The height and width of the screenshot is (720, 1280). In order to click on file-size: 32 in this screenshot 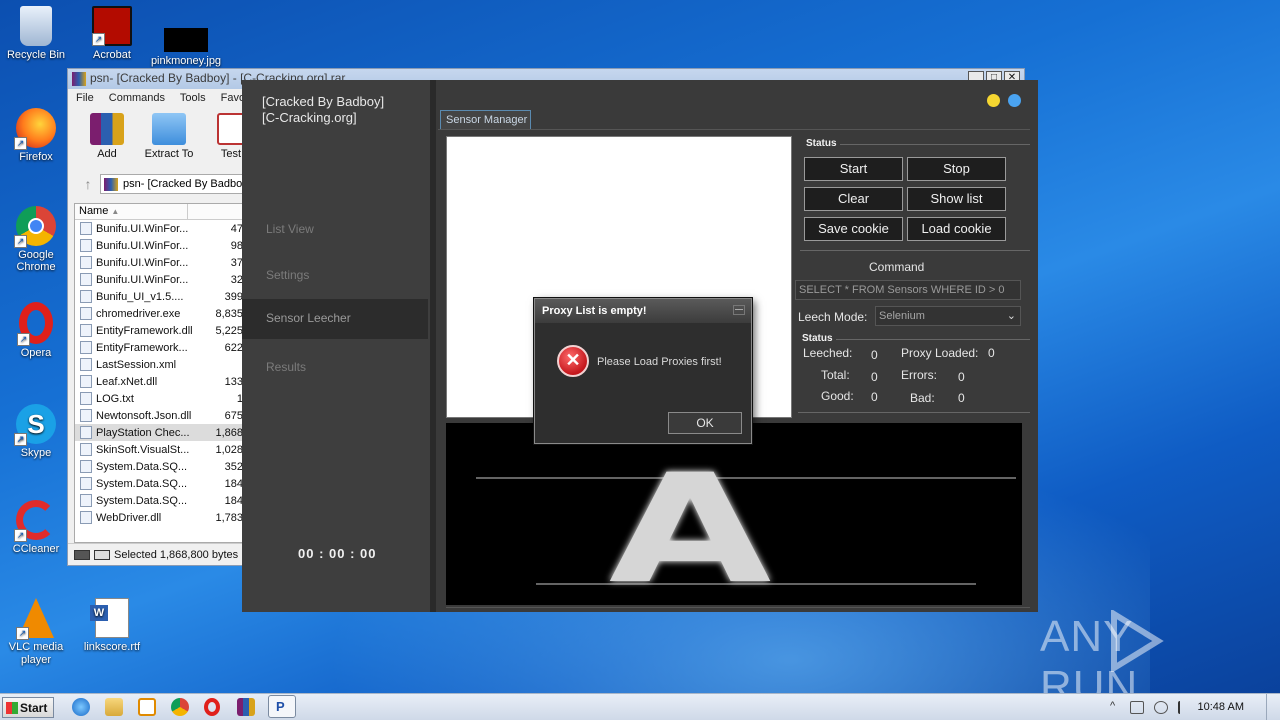, I will do `click(236, 279)`.